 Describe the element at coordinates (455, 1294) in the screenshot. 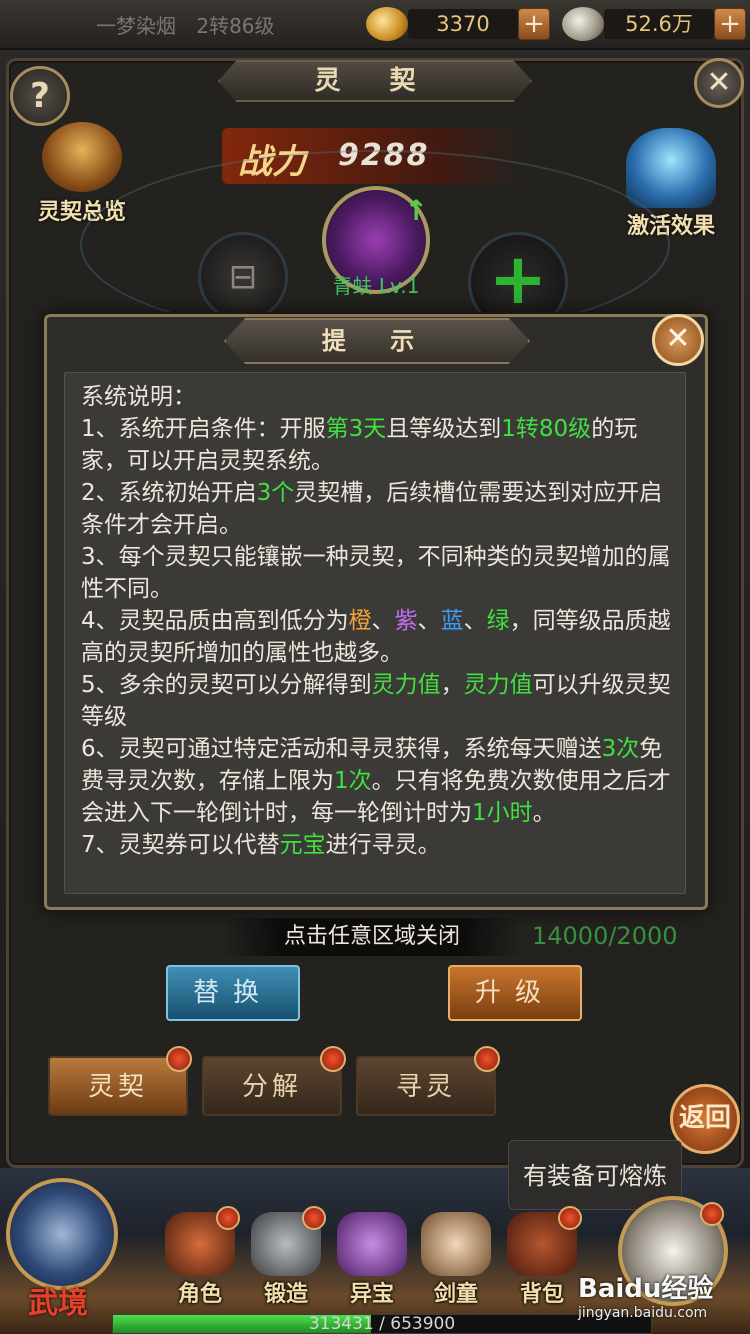

I see `nav-child-label: 剑童` at that location.